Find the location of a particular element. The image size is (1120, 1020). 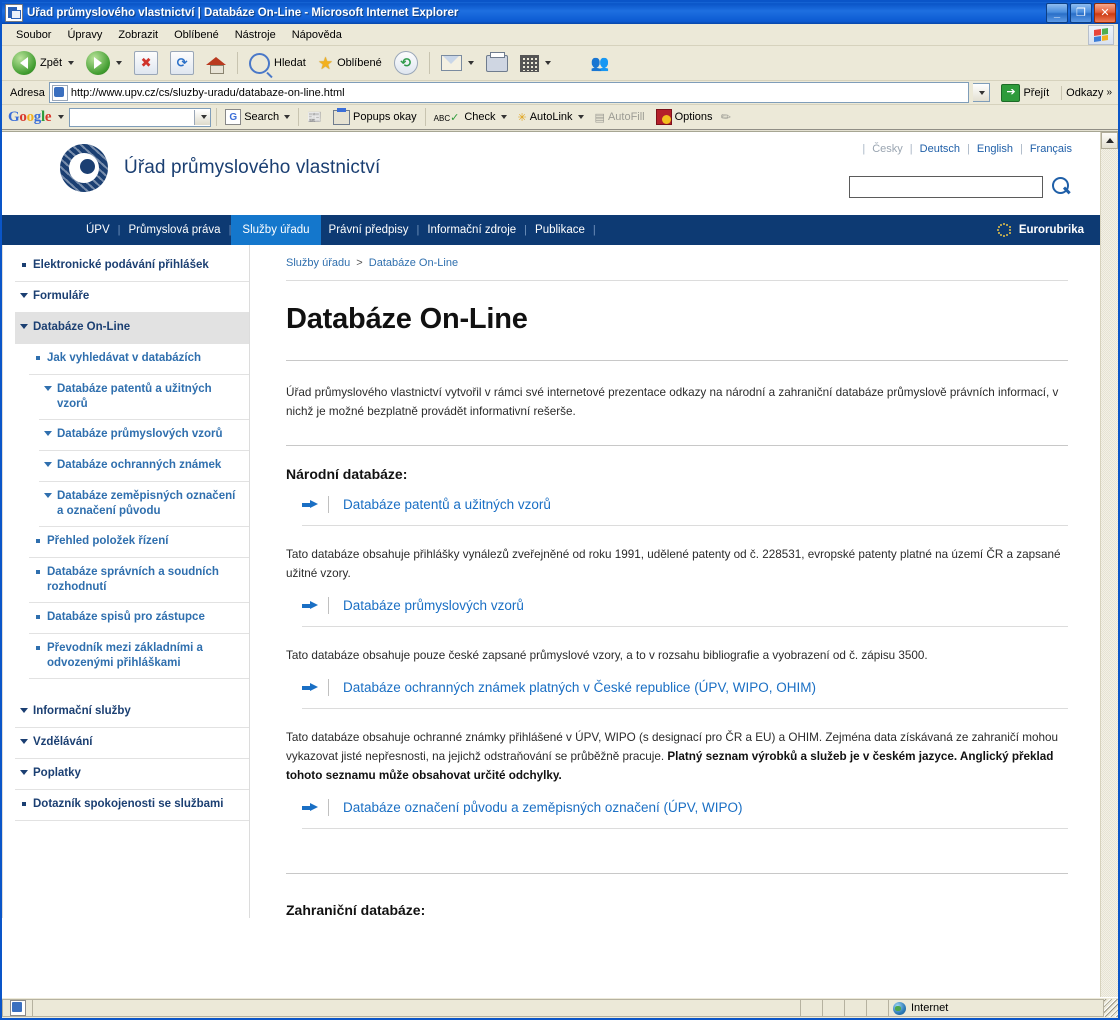

language-link-en: English is located at coordinates (995, 149).